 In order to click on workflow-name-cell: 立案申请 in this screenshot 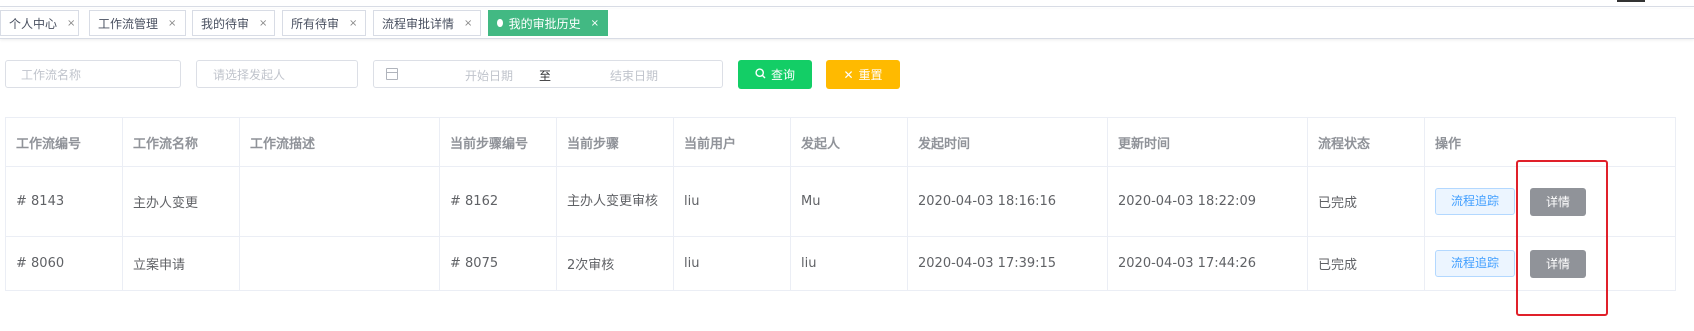, I will do `click(181, 263)`.